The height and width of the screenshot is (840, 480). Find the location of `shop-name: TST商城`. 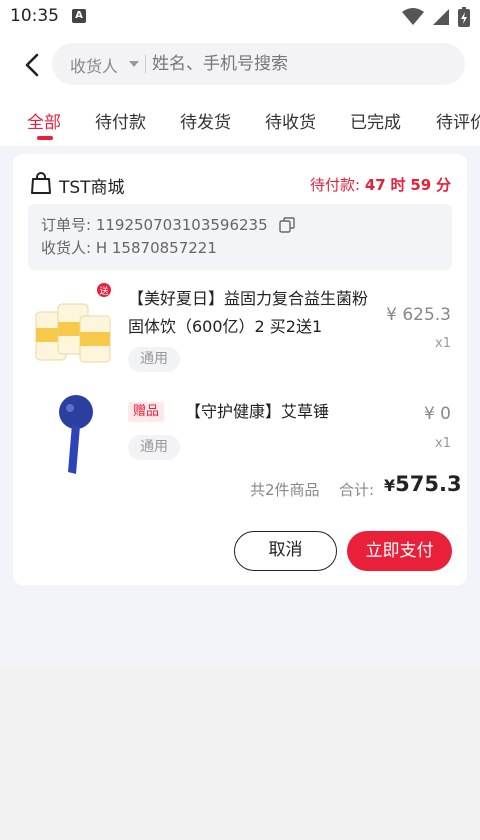

shop-name: TST商城 is located at coordinates (92, 188).